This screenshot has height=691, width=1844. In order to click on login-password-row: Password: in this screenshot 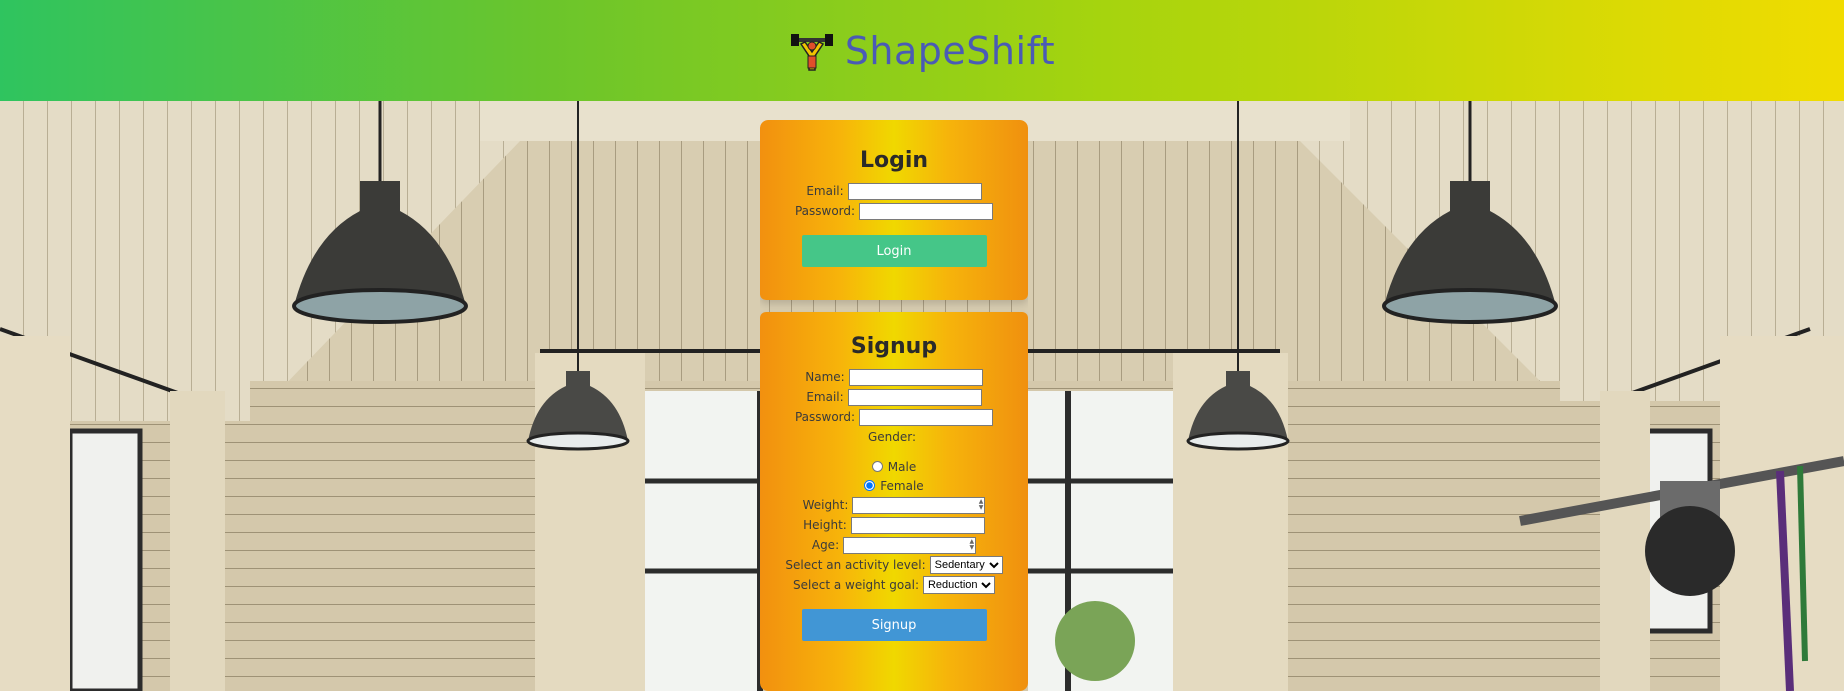, I will do `click(894, 211)`.